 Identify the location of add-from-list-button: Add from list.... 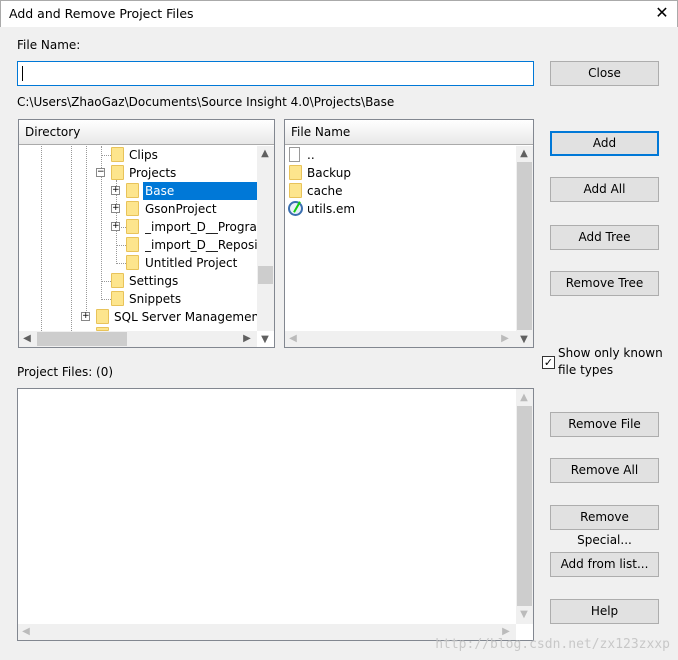
(604, 564).